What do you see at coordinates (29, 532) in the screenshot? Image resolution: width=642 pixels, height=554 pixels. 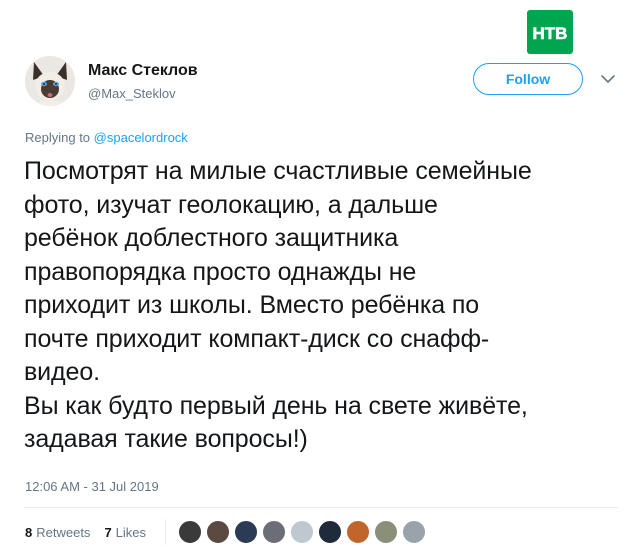 I see `retweets-count: 8` at bounding box center [29, 532].